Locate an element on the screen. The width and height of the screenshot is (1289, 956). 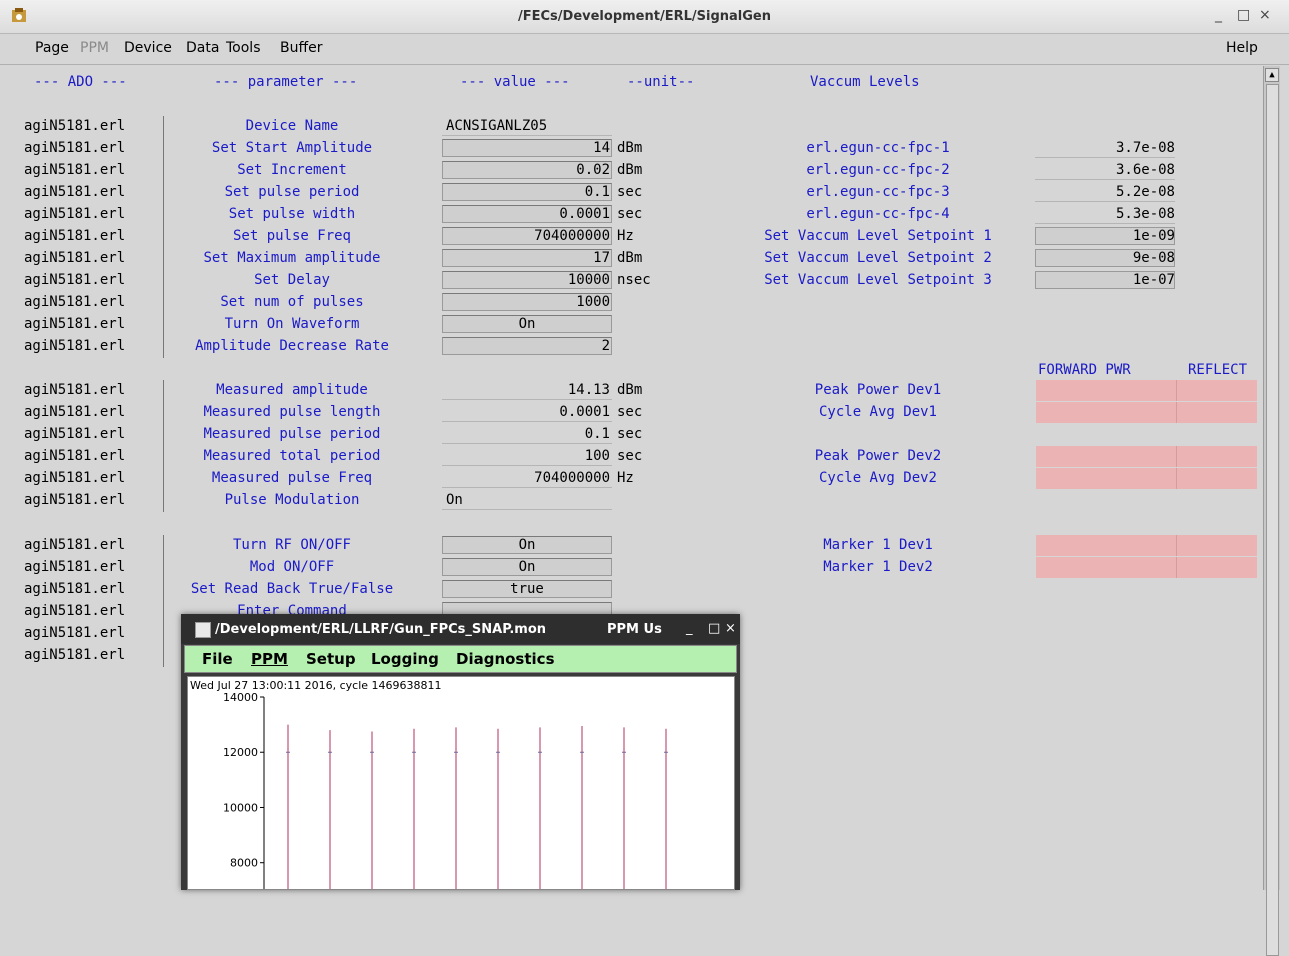
vaccum-label: Set Vaccum Level Setpoint 3 is located at coordinates (878, 280).